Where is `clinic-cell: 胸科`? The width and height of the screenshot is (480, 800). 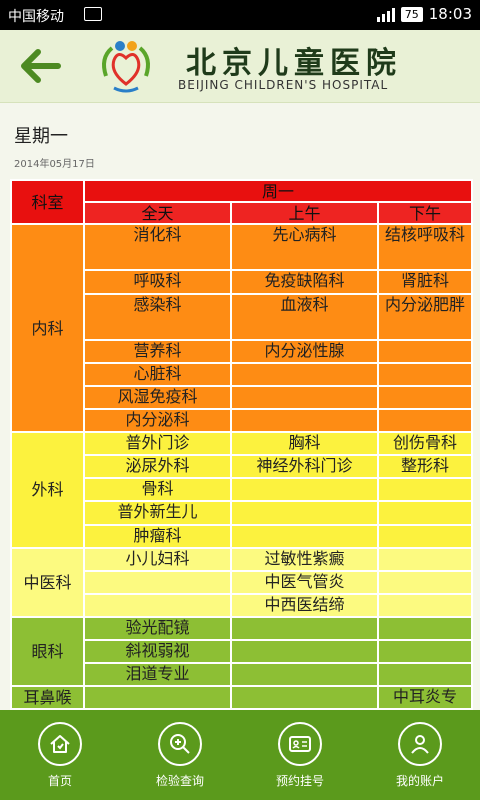
clinic-cell: 胸科 is located at coordinates (304, 444).